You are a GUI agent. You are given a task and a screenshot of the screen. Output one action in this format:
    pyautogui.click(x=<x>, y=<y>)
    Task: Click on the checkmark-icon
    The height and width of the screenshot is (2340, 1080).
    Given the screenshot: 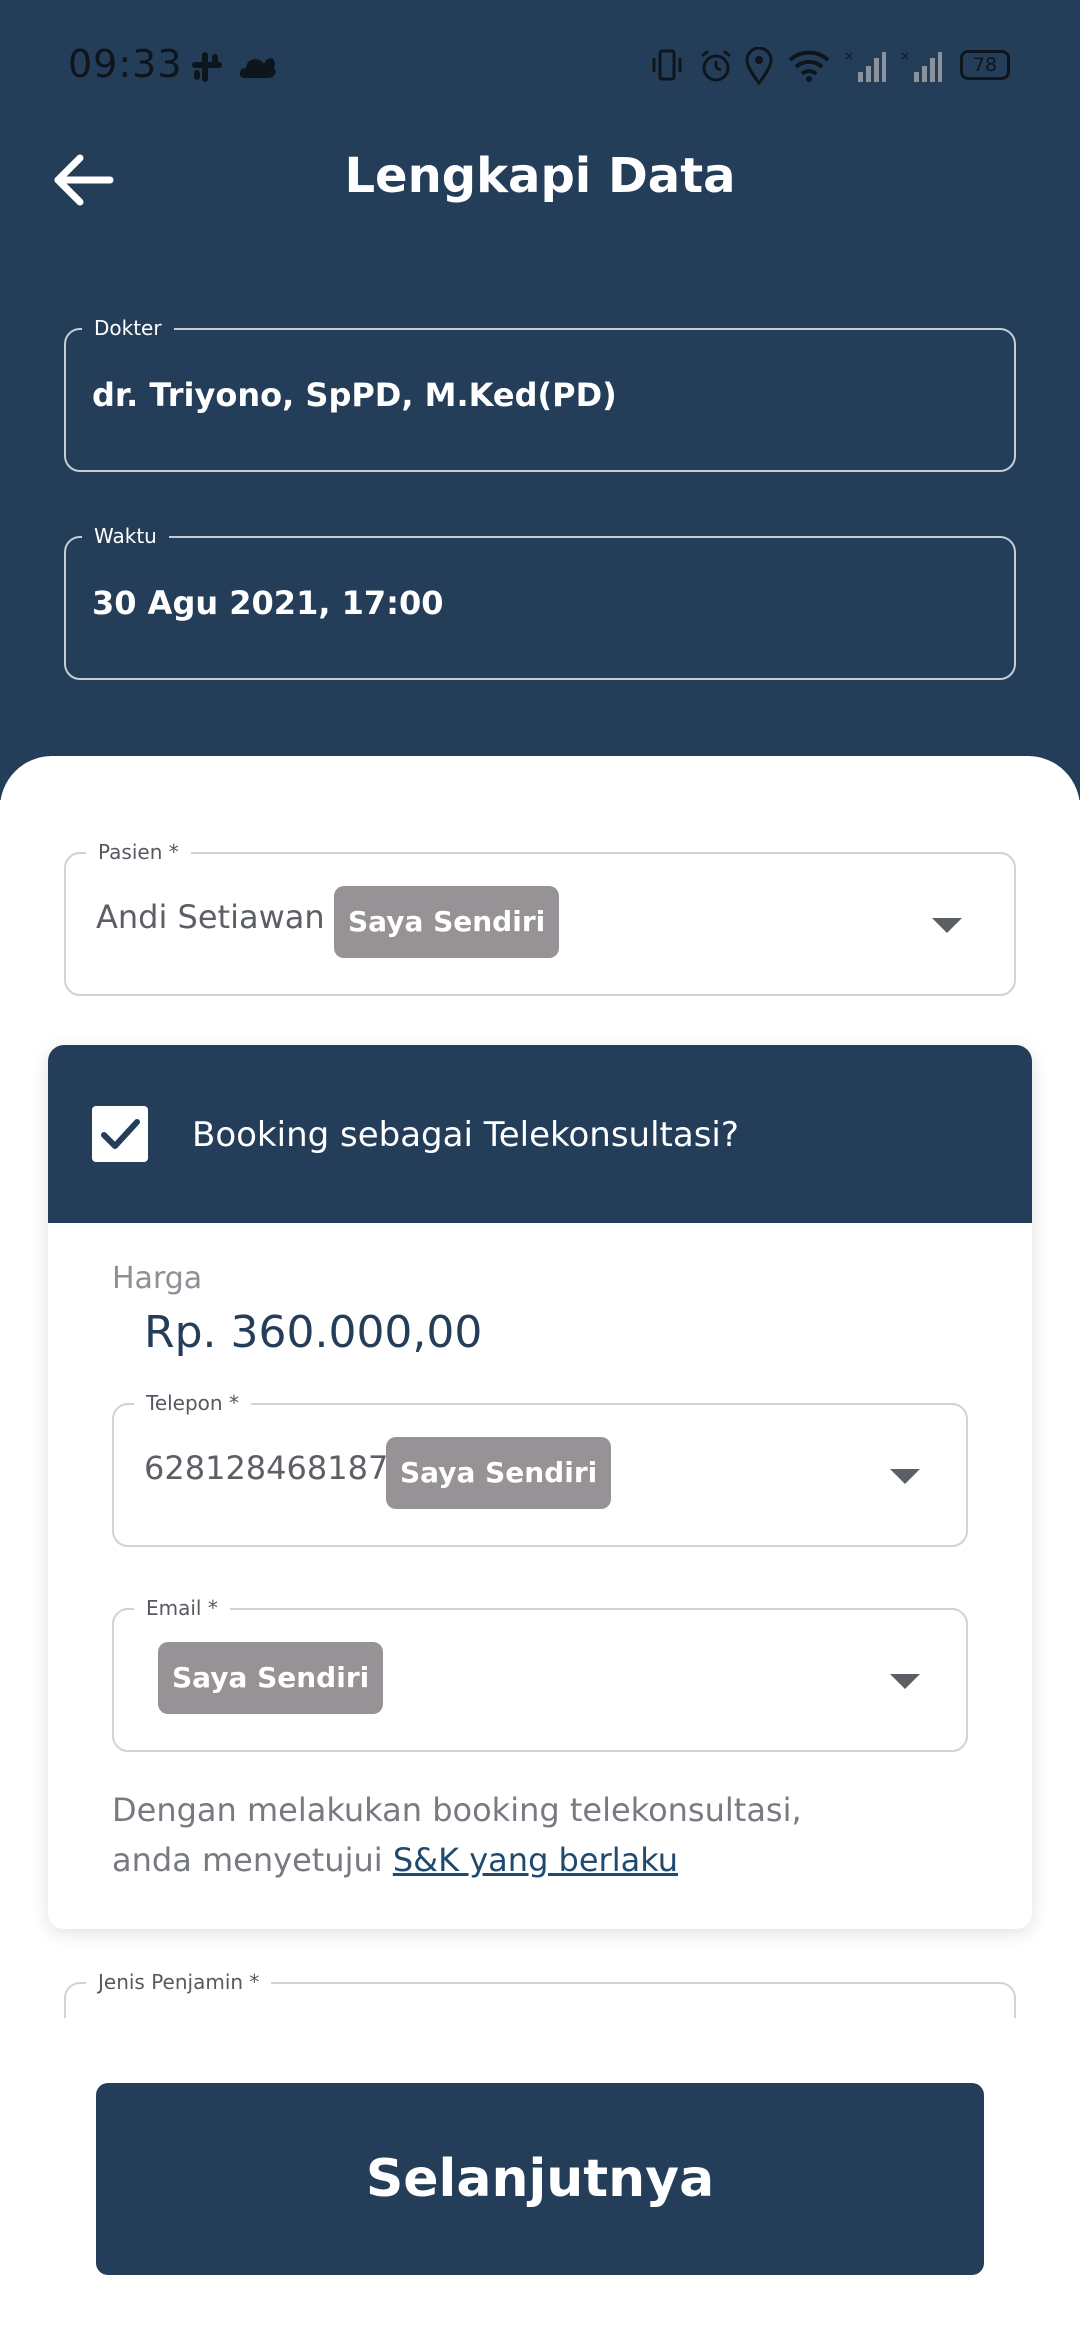 What is the action you would take?
    pyautogui.click(x=120, y=1134)
    